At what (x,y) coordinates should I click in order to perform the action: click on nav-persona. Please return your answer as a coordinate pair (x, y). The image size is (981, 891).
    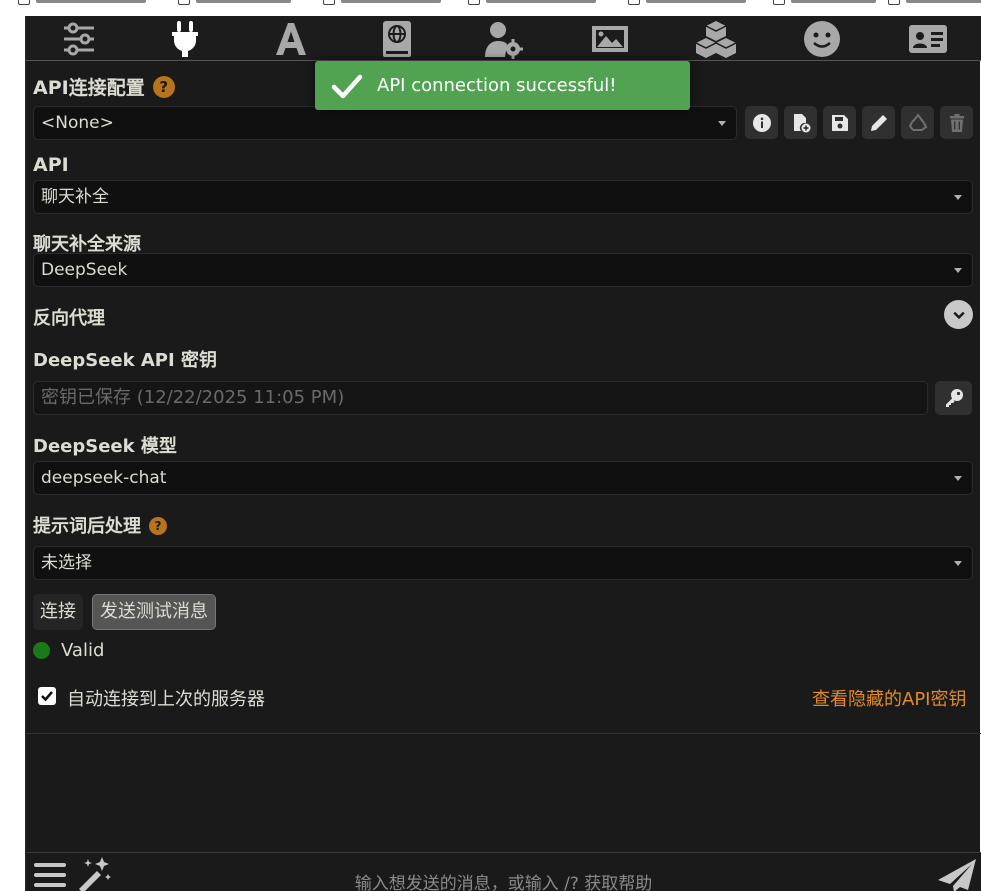
    Looking at the image, I should click on (822, 38).